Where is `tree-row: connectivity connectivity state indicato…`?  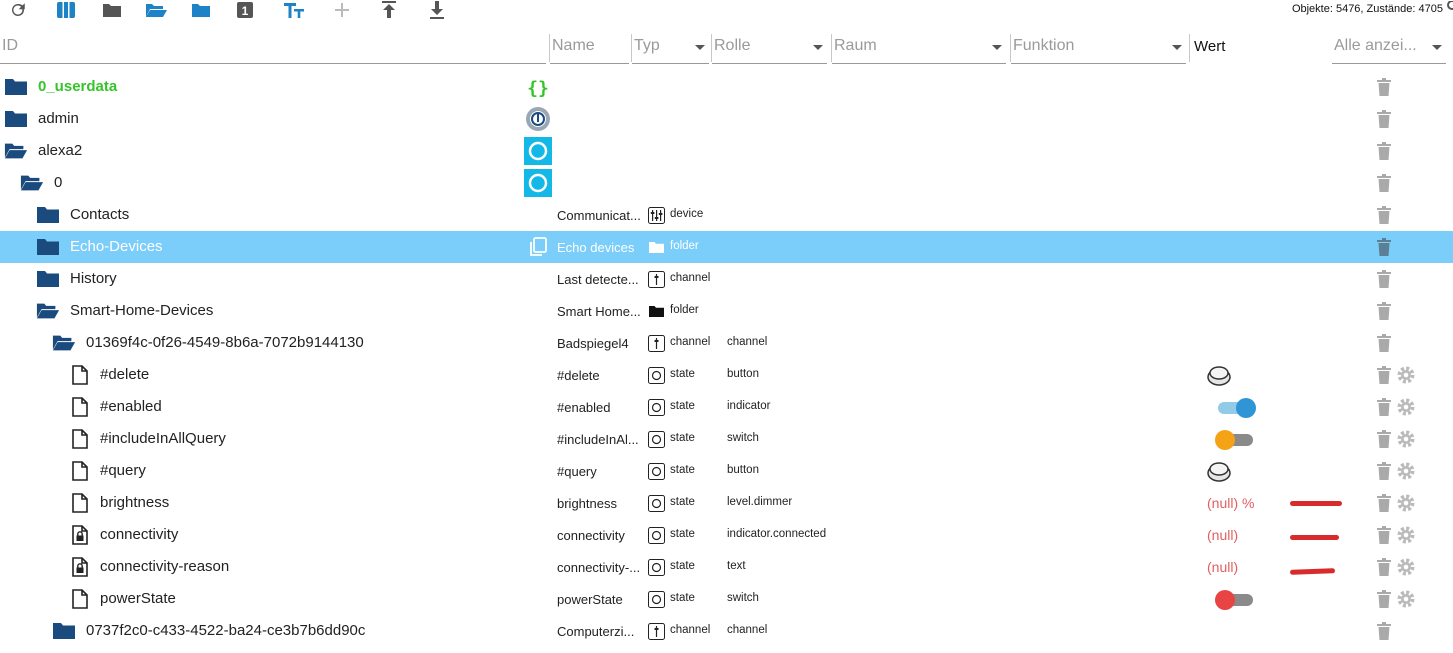 tree-row: connectivity connectivity state indicato… is located at coordinates (726, 535).